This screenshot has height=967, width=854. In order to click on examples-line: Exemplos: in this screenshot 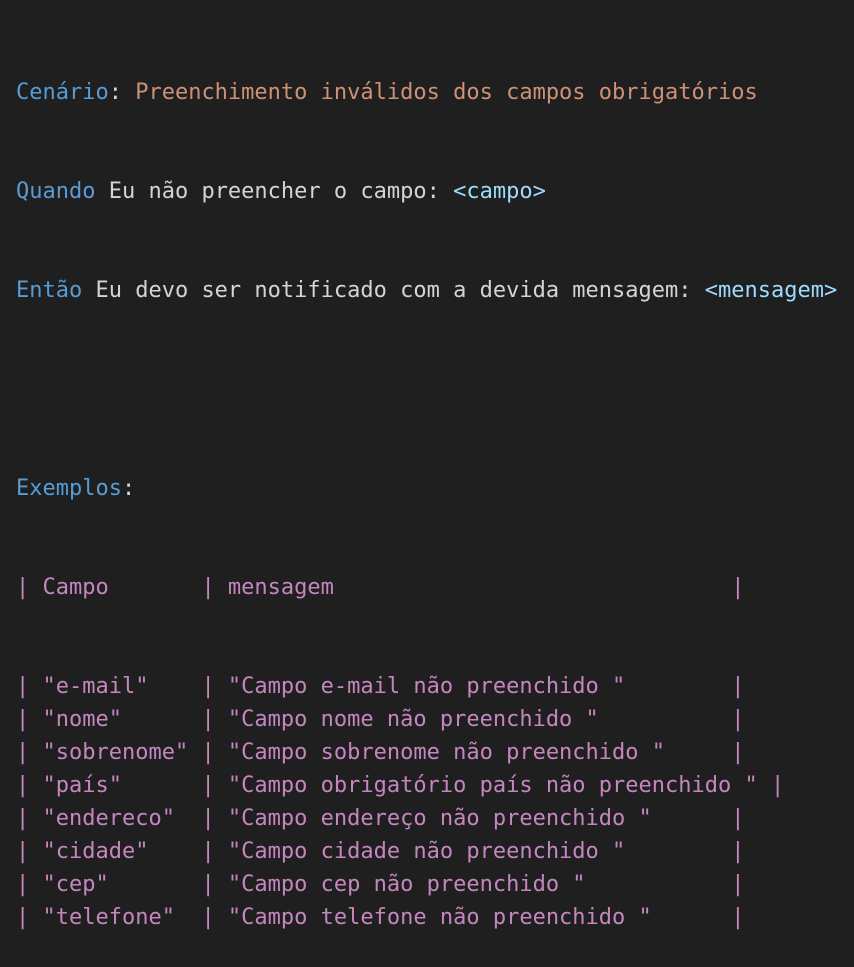, I will do `click(435, 488)`.